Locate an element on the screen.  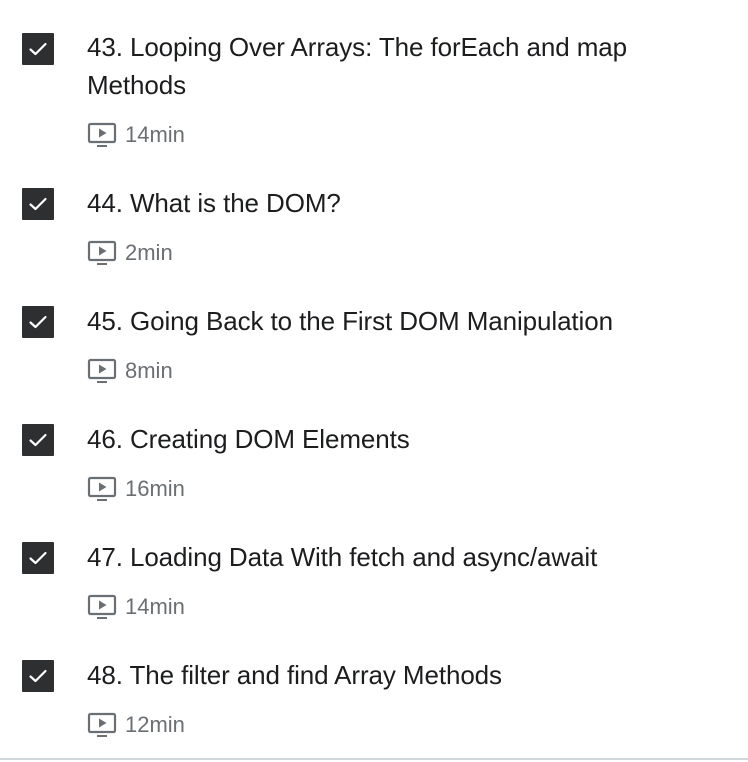
duration-text: 2min is located at coordinates (149, 252).